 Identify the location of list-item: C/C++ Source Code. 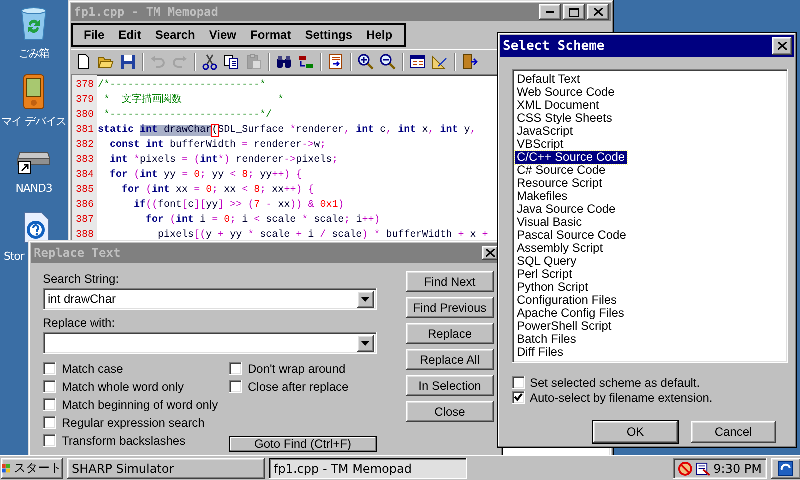
(571, 157).